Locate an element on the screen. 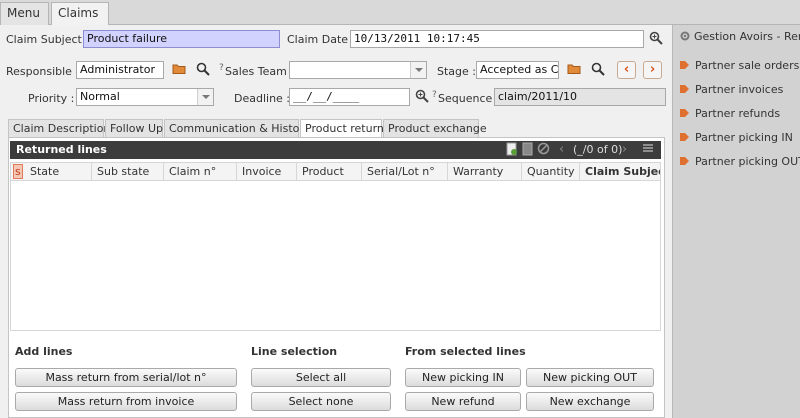 The image size is (800, 418). sidebar-item-label: Partner sale orders is located at coordinates (747, 65).